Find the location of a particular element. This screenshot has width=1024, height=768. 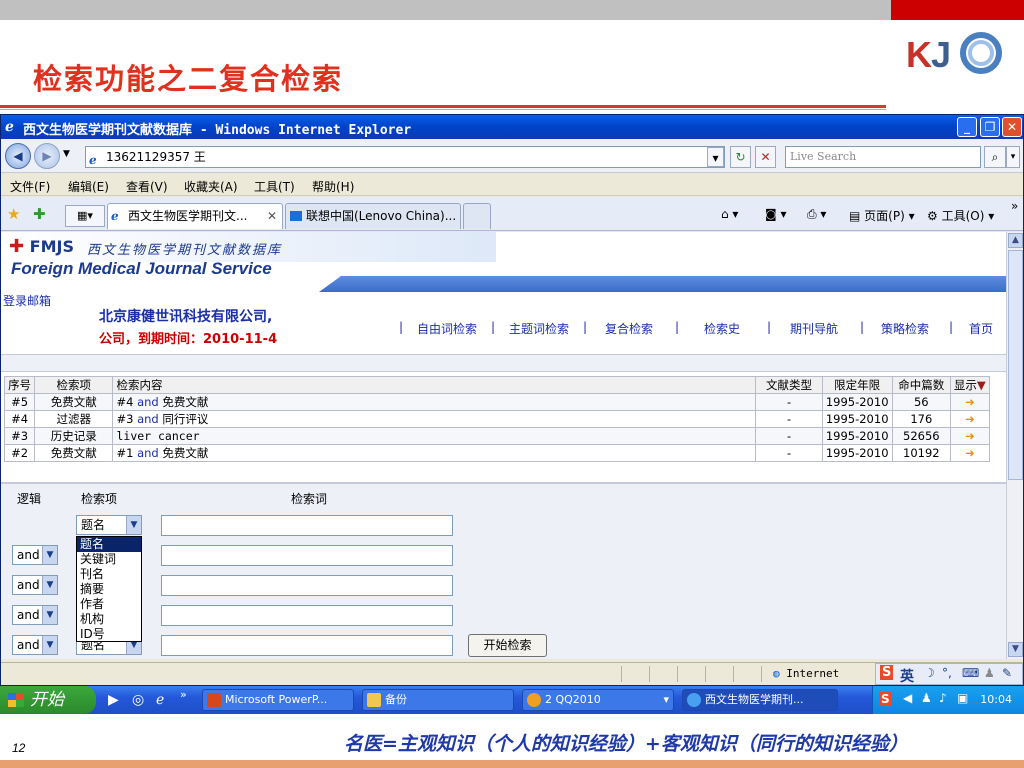

nav-compound-search: 复合检索 is located at coordinates (629, 328).